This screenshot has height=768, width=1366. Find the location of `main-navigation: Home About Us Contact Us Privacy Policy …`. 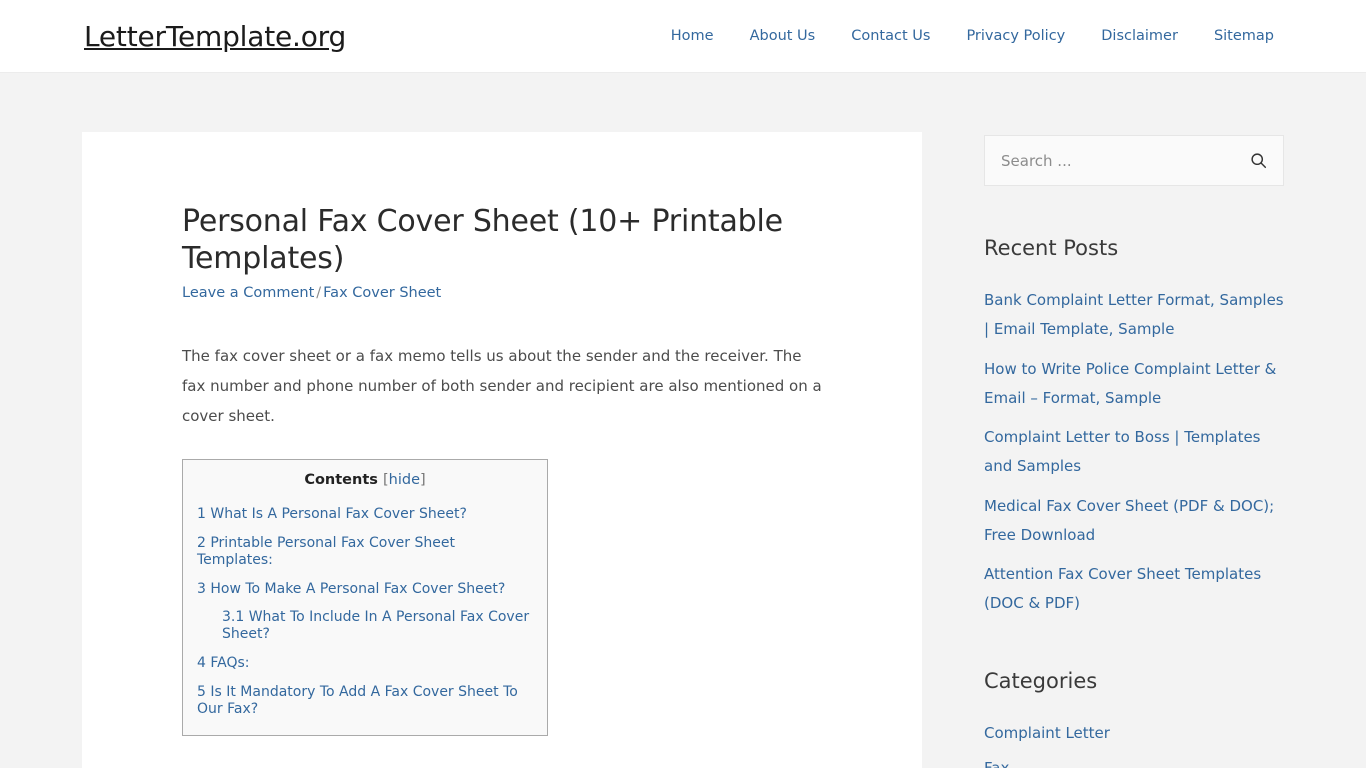

main-navigation: Home About Us Contact Us Privacy Policy … is located at coordinates (976, 36).